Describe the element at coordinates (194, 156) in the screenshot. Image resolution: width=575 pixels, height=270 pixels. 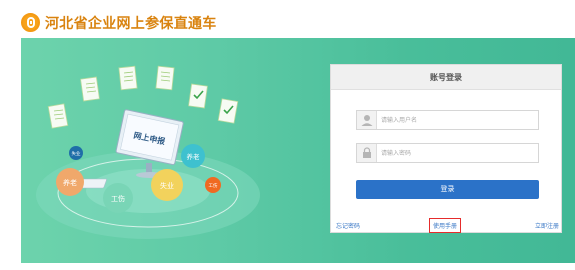
I see `bubble-pension-1: 养老` at that location.